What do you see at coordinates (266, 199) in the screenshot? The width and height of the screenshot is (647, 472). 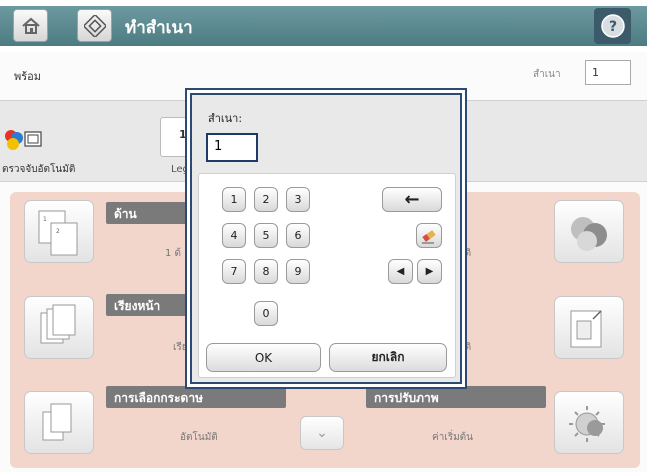 I see `key-2: 2` at bounding box center [266, 199].